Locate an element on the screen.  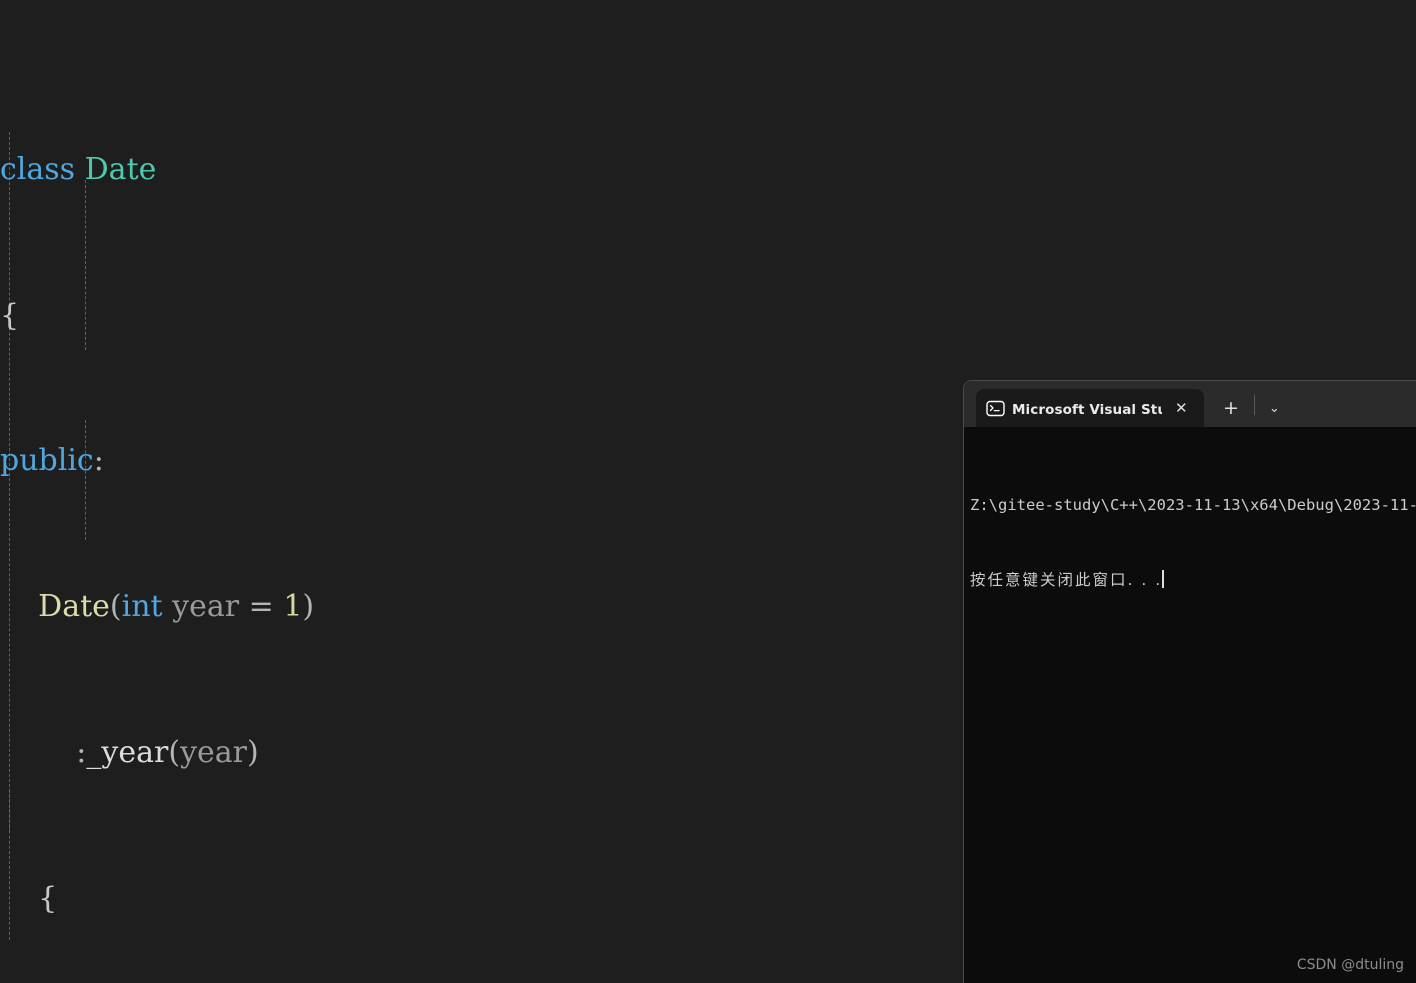
new-tab-button: + is located at coordinates (1231, 408).